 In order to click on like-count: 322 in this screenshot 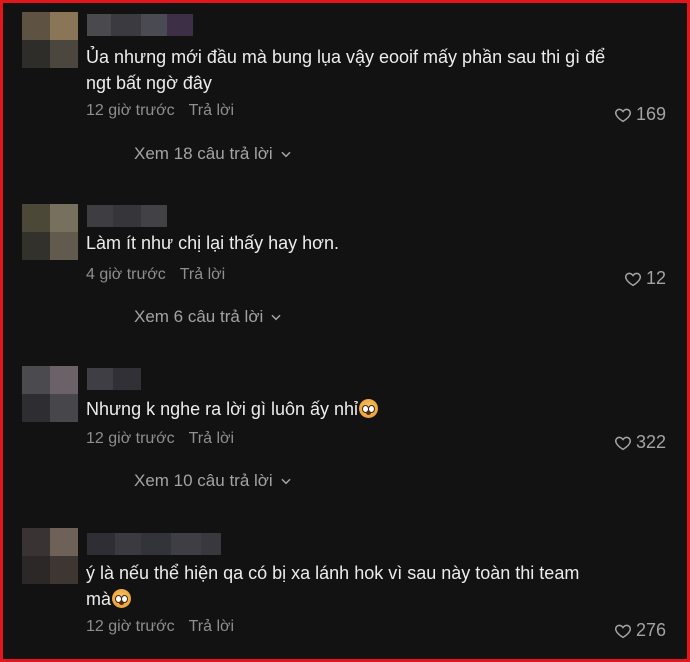, I will do `click(650, 442)`.